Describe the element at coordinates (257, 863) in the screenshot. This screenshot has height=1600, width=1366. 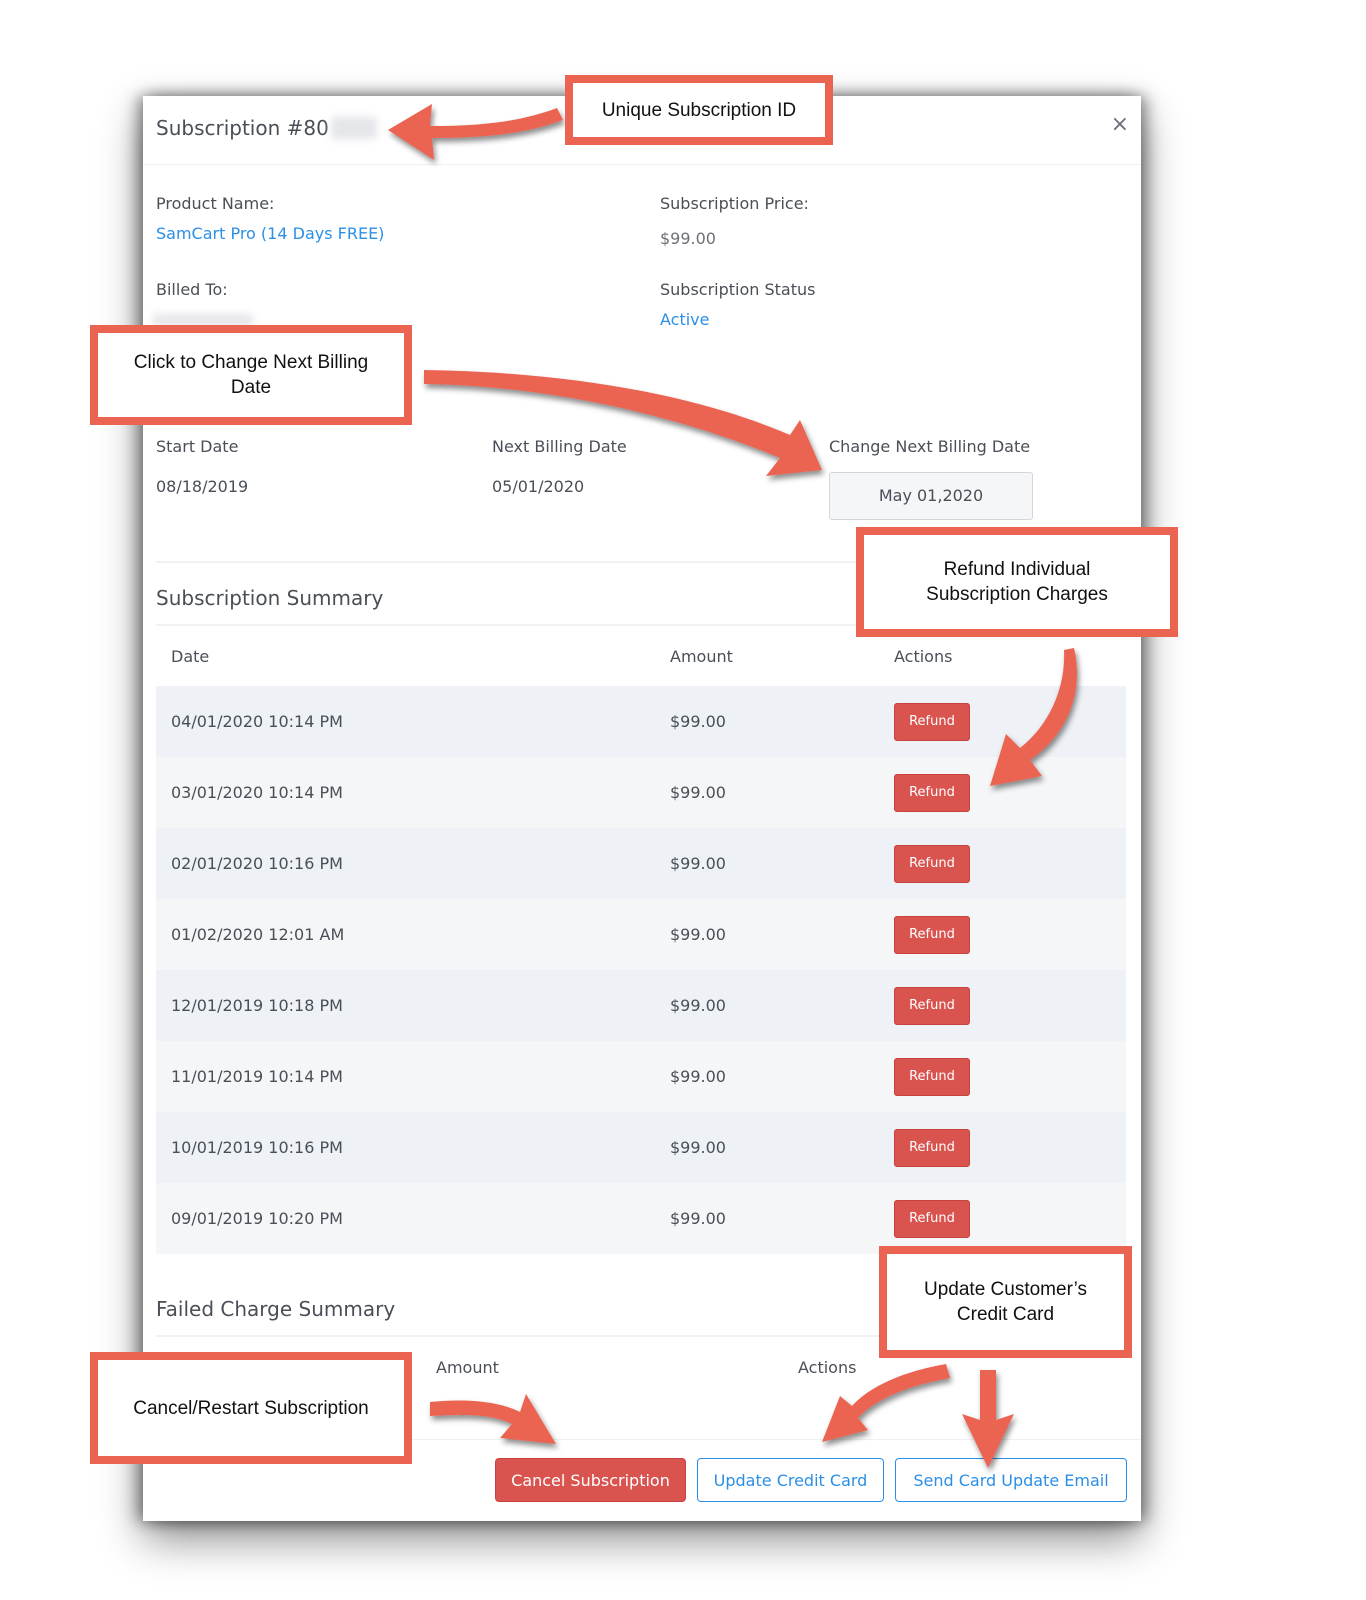
I see `row-date: 02/01/2020 10:16 PM` at that location.